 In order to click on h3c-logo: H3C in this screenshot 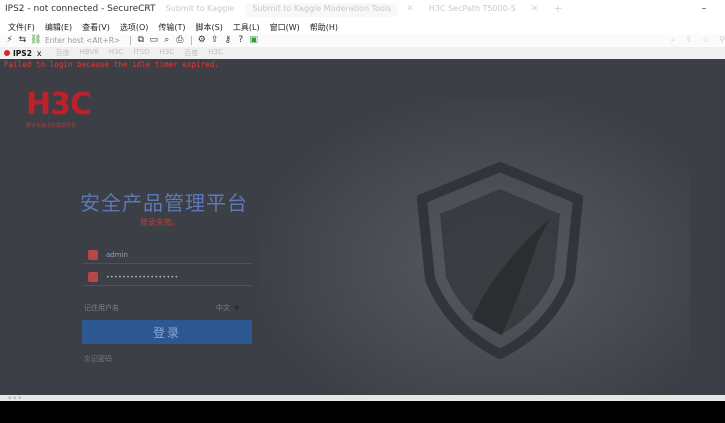, I will do `click(59, 104)`.